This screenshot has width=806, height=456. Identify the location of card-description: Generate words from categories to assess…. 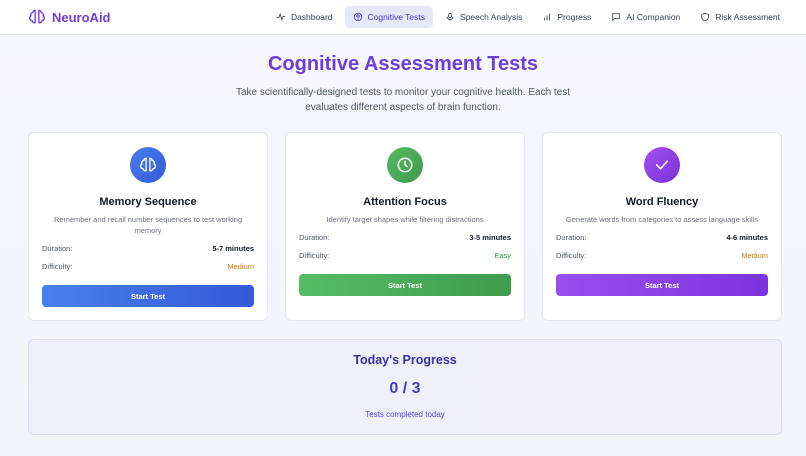
(662, 219).